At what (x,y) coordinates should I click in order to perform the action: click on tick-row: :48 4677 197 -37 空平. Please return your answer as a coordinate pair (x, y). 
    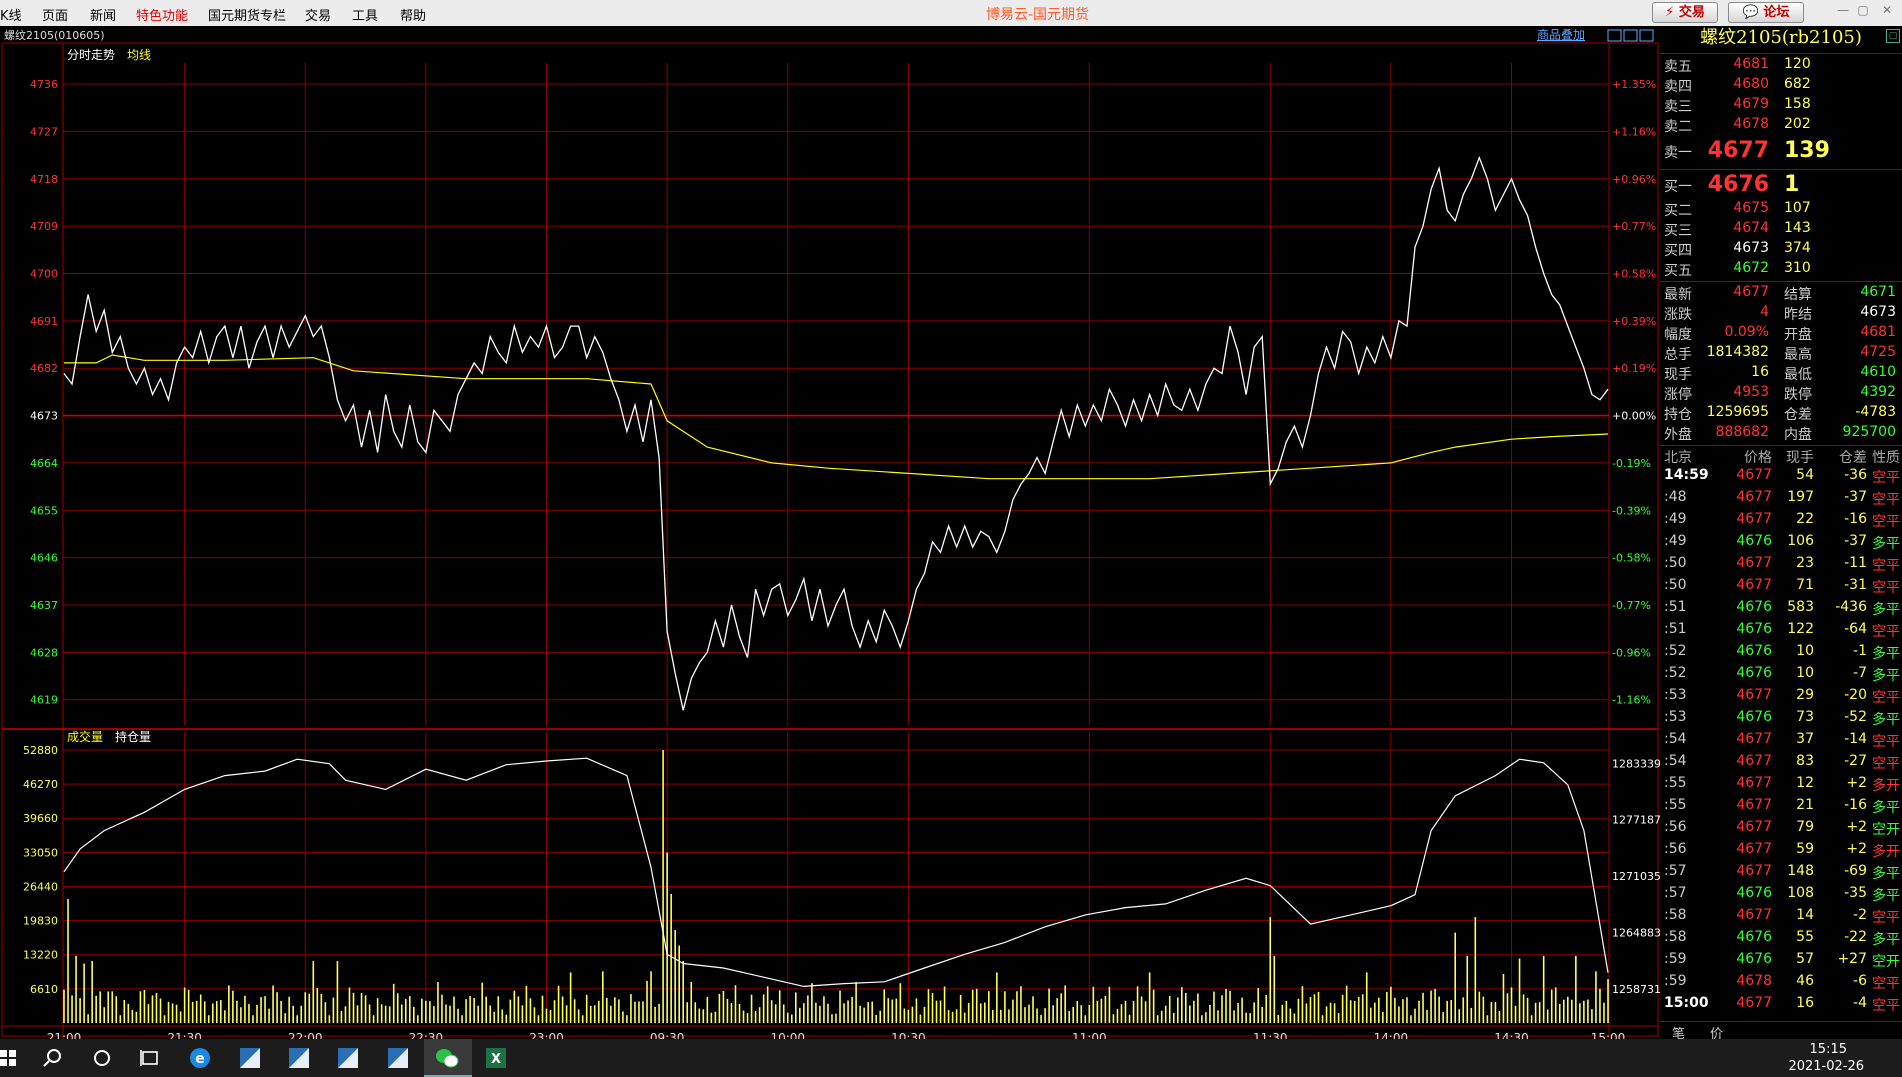
    Looking at the image, I should click on (1781, 500).